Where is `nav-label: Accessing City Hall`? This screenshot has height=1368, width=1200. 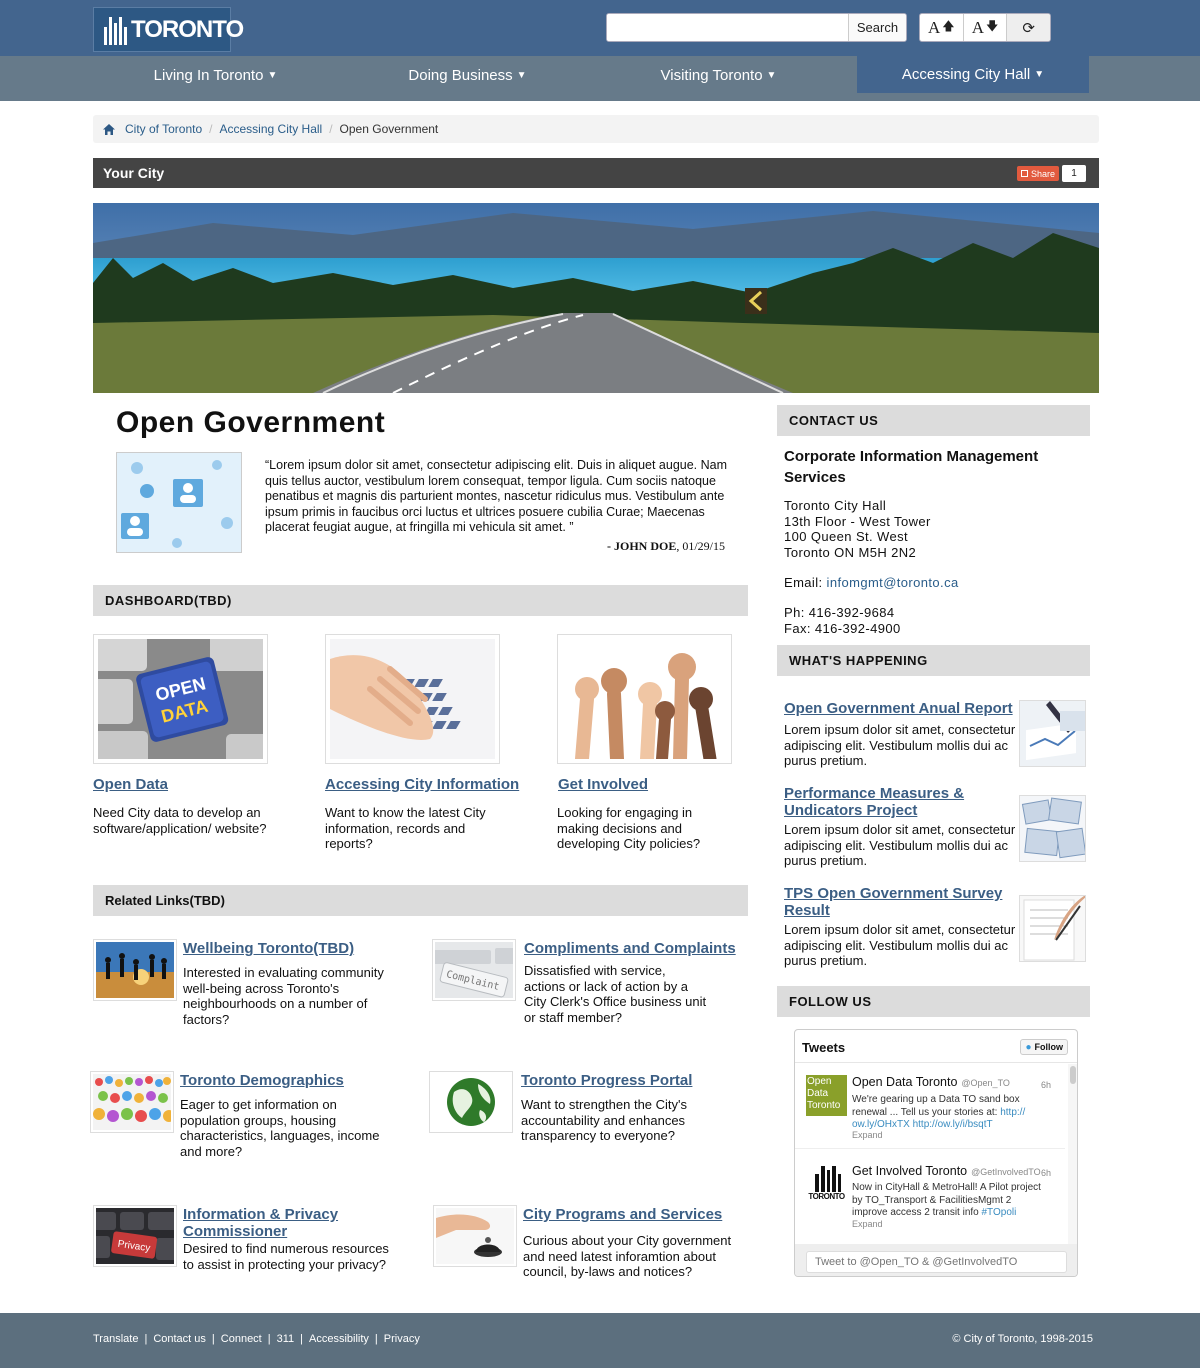
nav-label: Accessing City Hall is located at coordinates (966, 74).